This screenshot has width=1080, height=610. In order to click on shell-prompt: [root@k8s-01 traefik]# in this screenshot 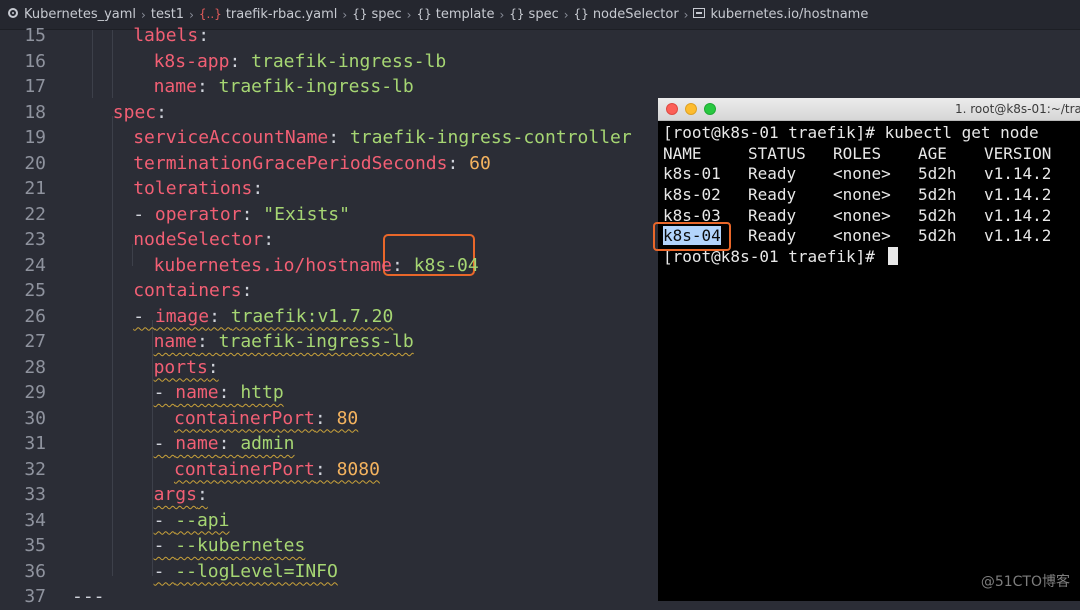, I will do `click(774, 132)`.